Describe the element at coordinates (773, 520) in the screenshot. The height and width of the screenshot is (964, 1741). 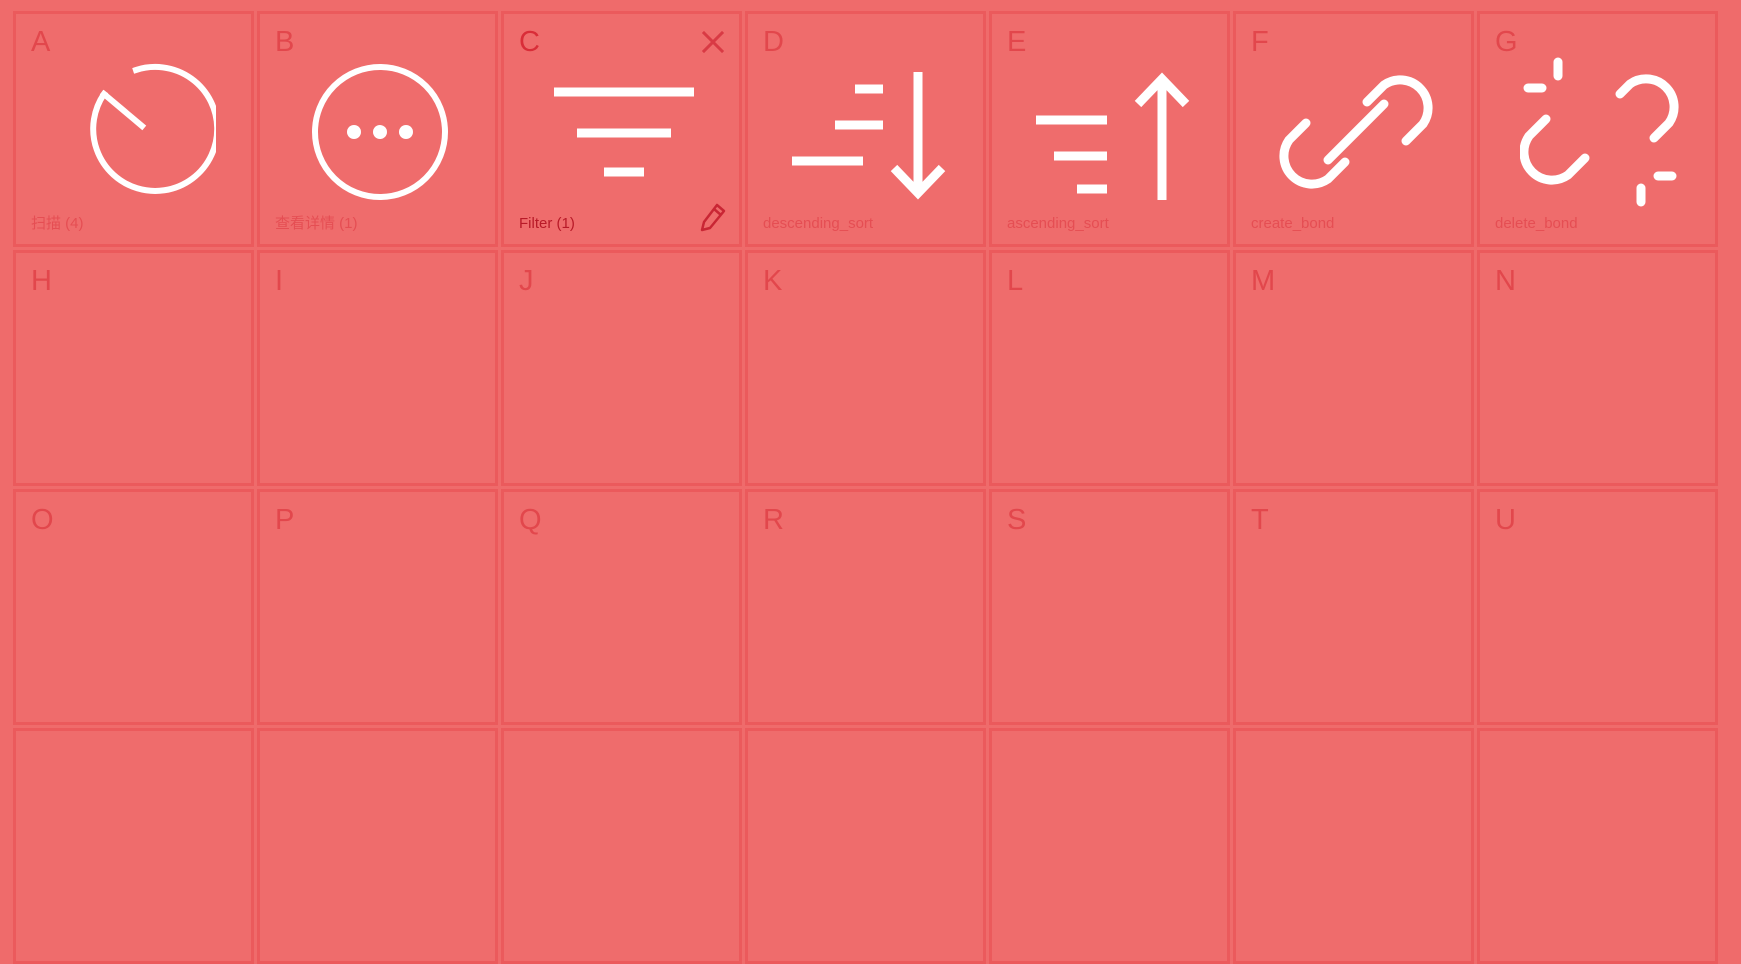
I see `cell-letter: R` at that location.